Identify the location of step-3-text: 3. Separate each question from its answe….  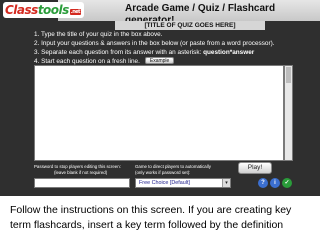
(119, 52).